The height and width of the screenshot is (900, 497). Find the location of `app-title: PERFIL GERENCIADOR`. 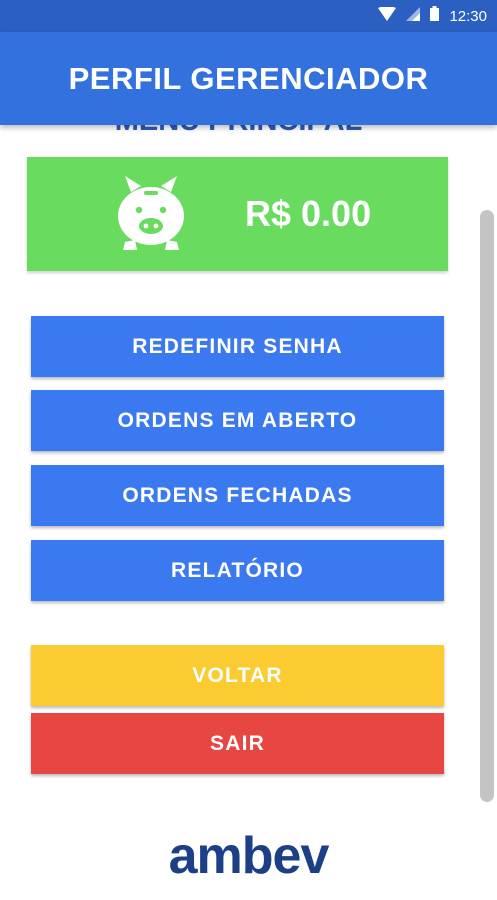

app-title: PERFIL GERENCIADOR is located at coordinates (248, 78).